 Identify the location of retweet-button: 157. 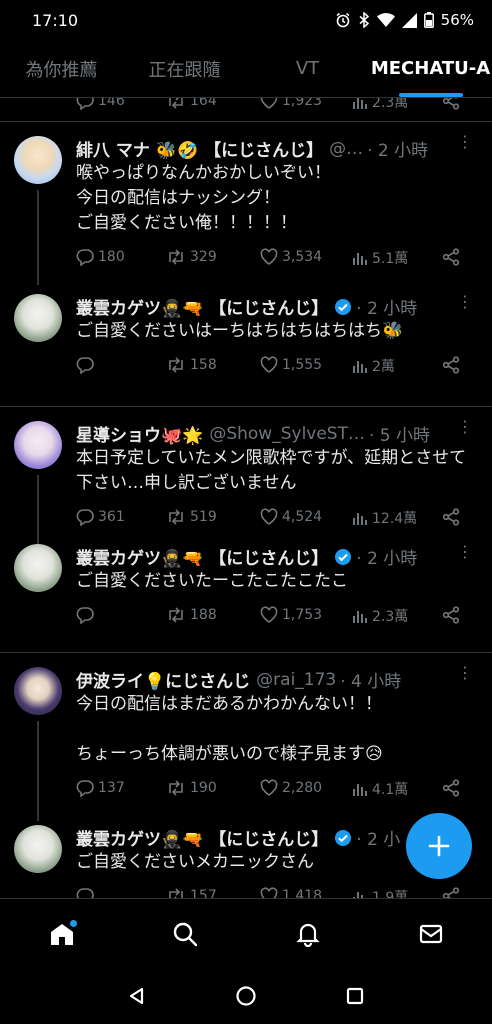
(191, 892).